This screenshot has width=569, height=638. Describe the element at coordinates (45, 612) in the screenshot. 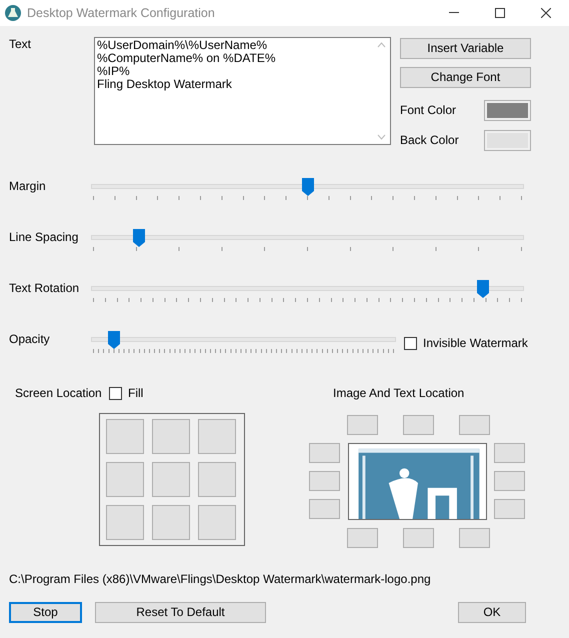

I see `stop-button: Stop` at that location.